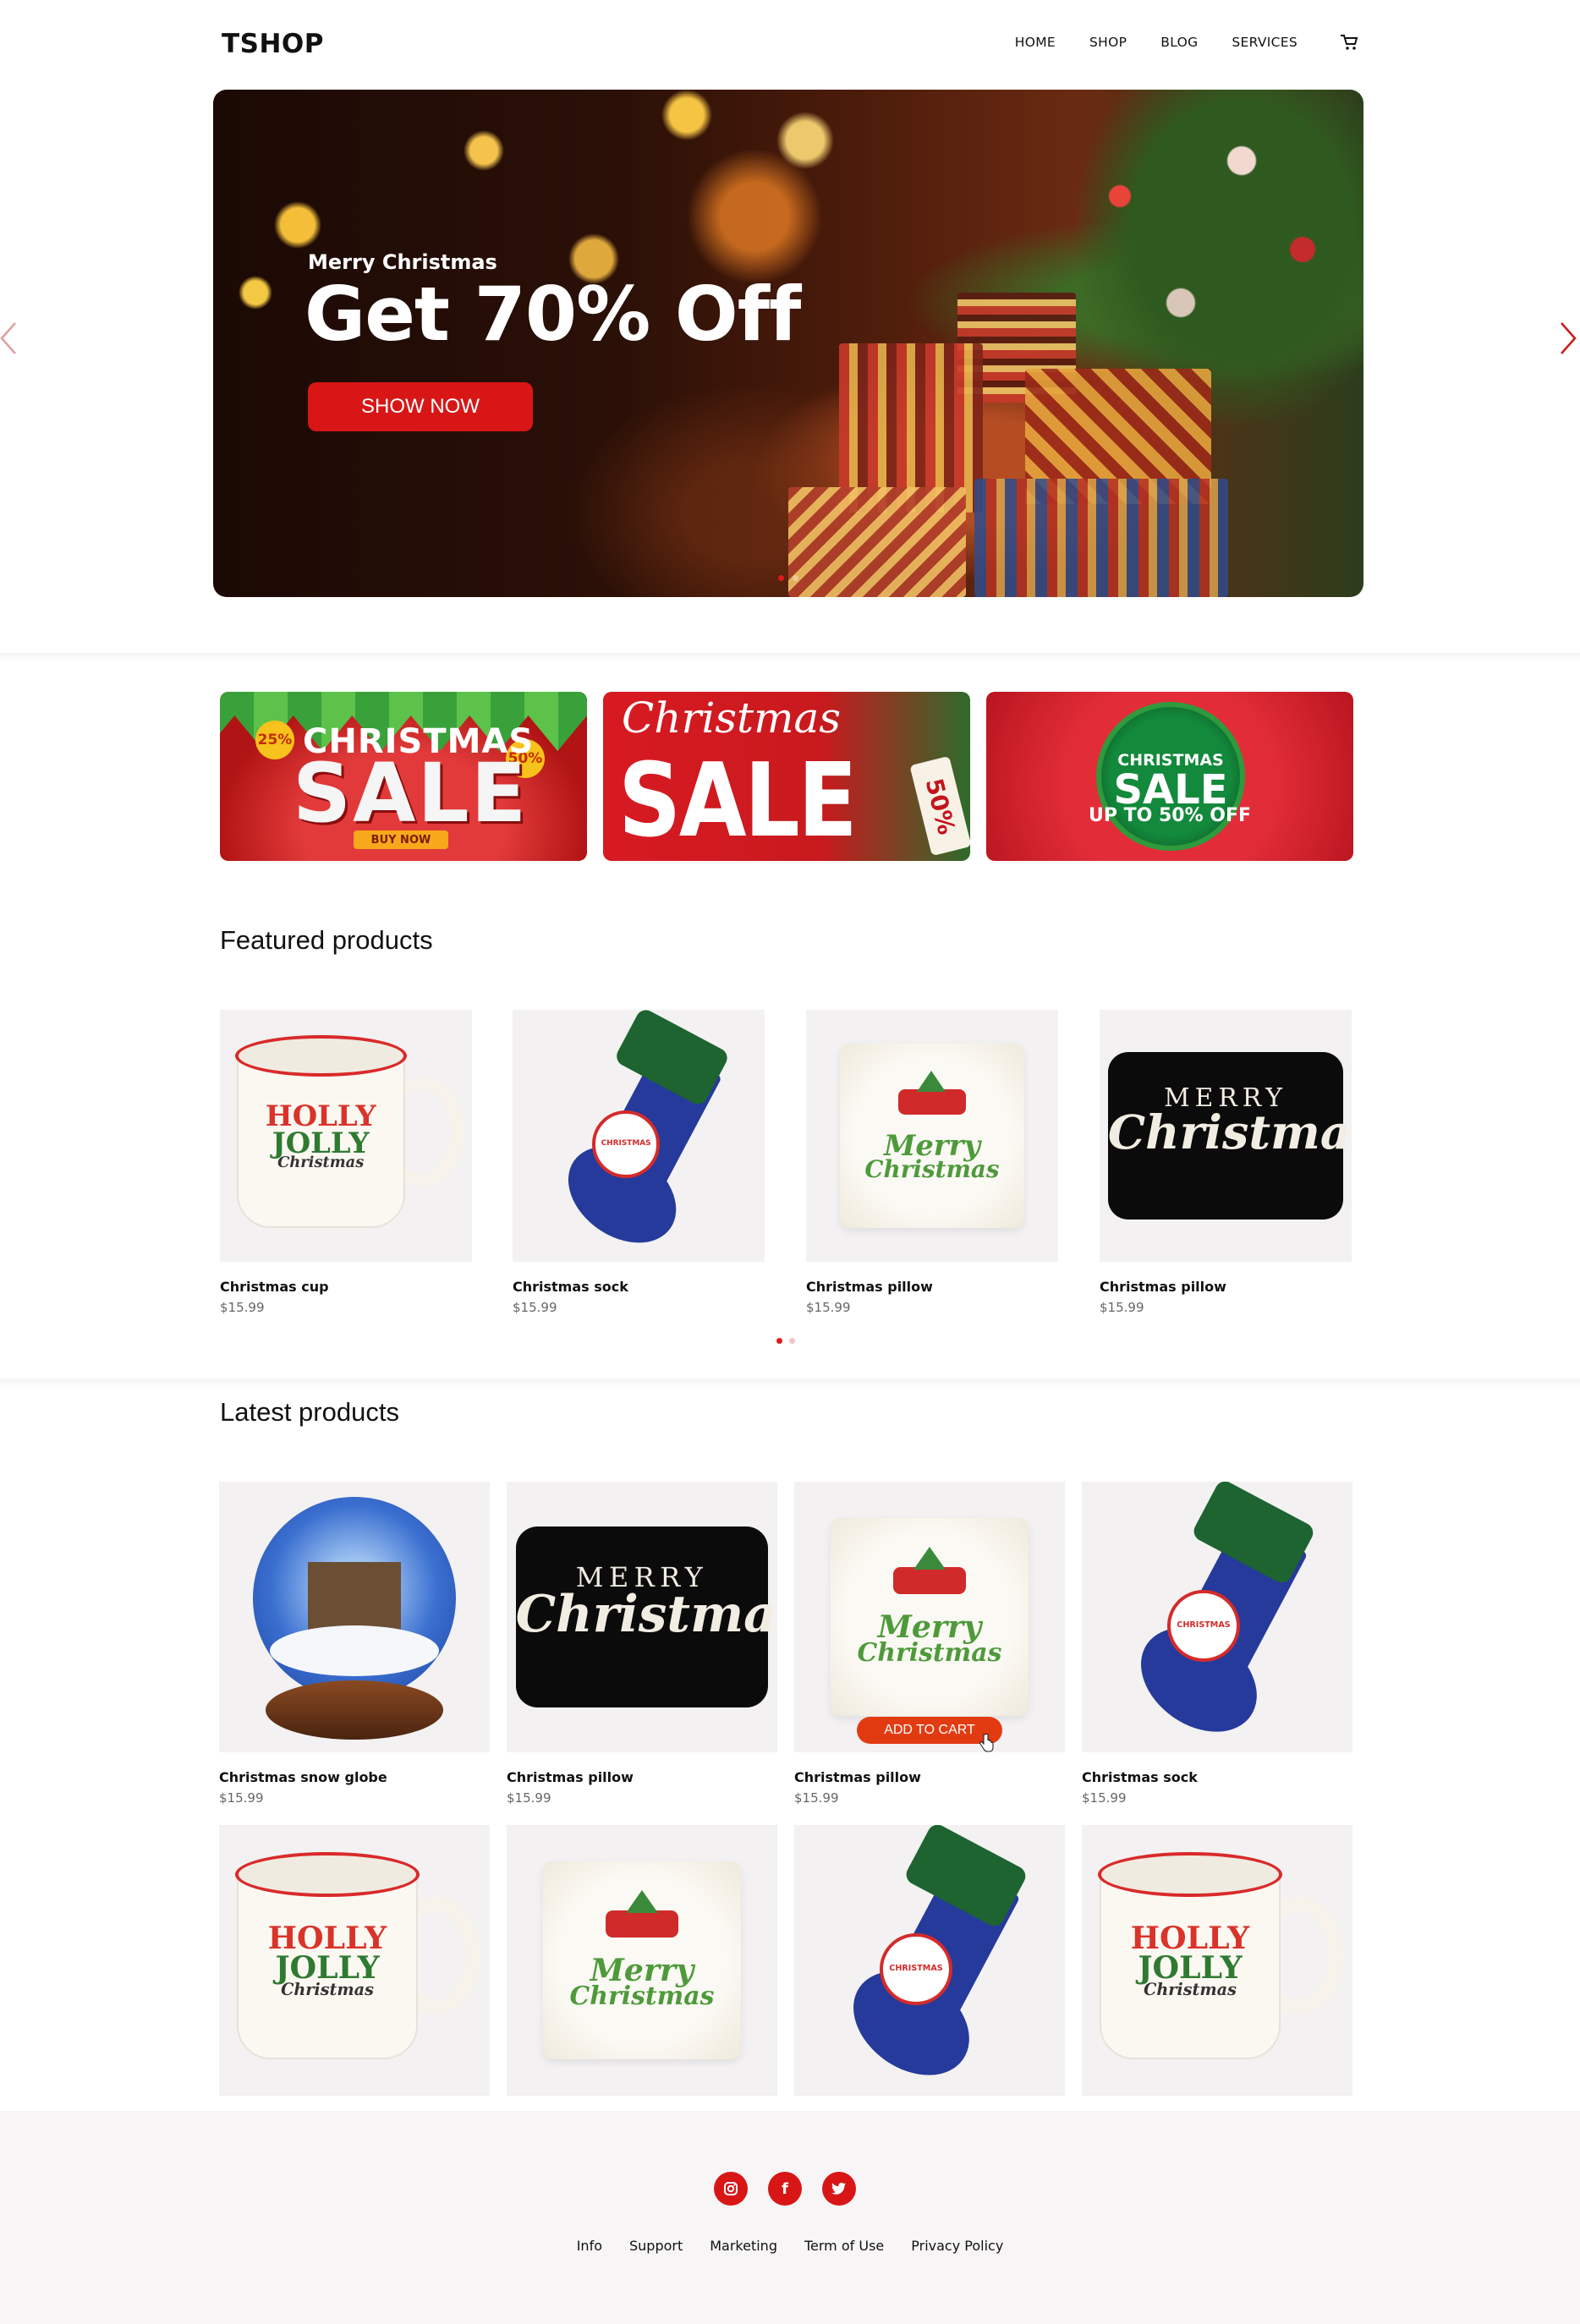 This screenshot has height=2324, width=1580. I want to click on product-name: Christmas cup, so click(346, 1287).